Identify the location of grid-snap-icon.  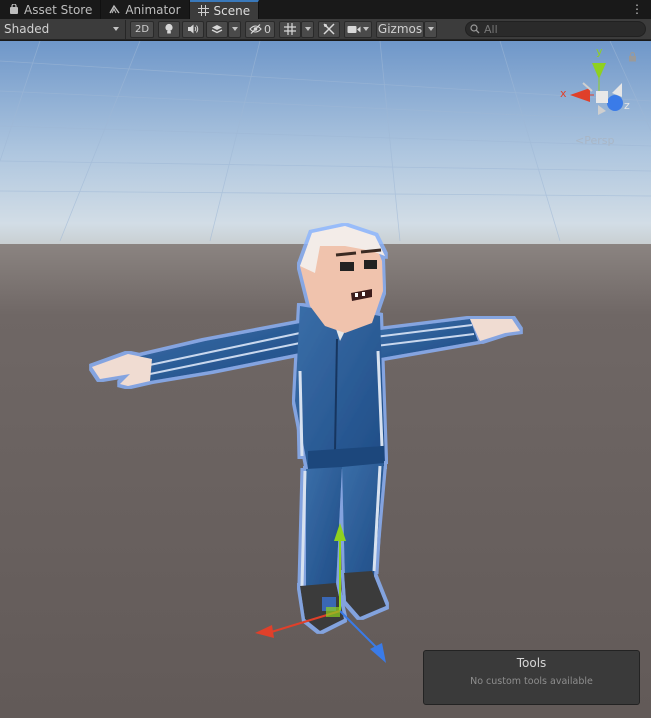
(290, 29).